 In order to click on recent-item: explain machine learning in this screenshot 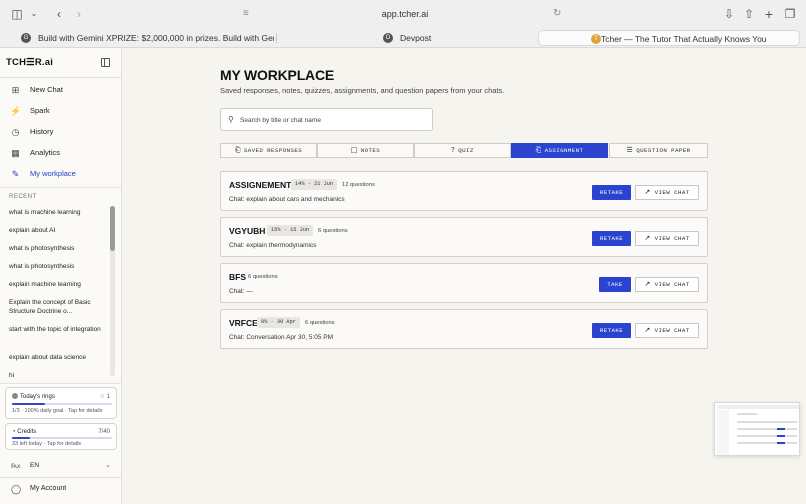, I will do `click(59, 284)`.